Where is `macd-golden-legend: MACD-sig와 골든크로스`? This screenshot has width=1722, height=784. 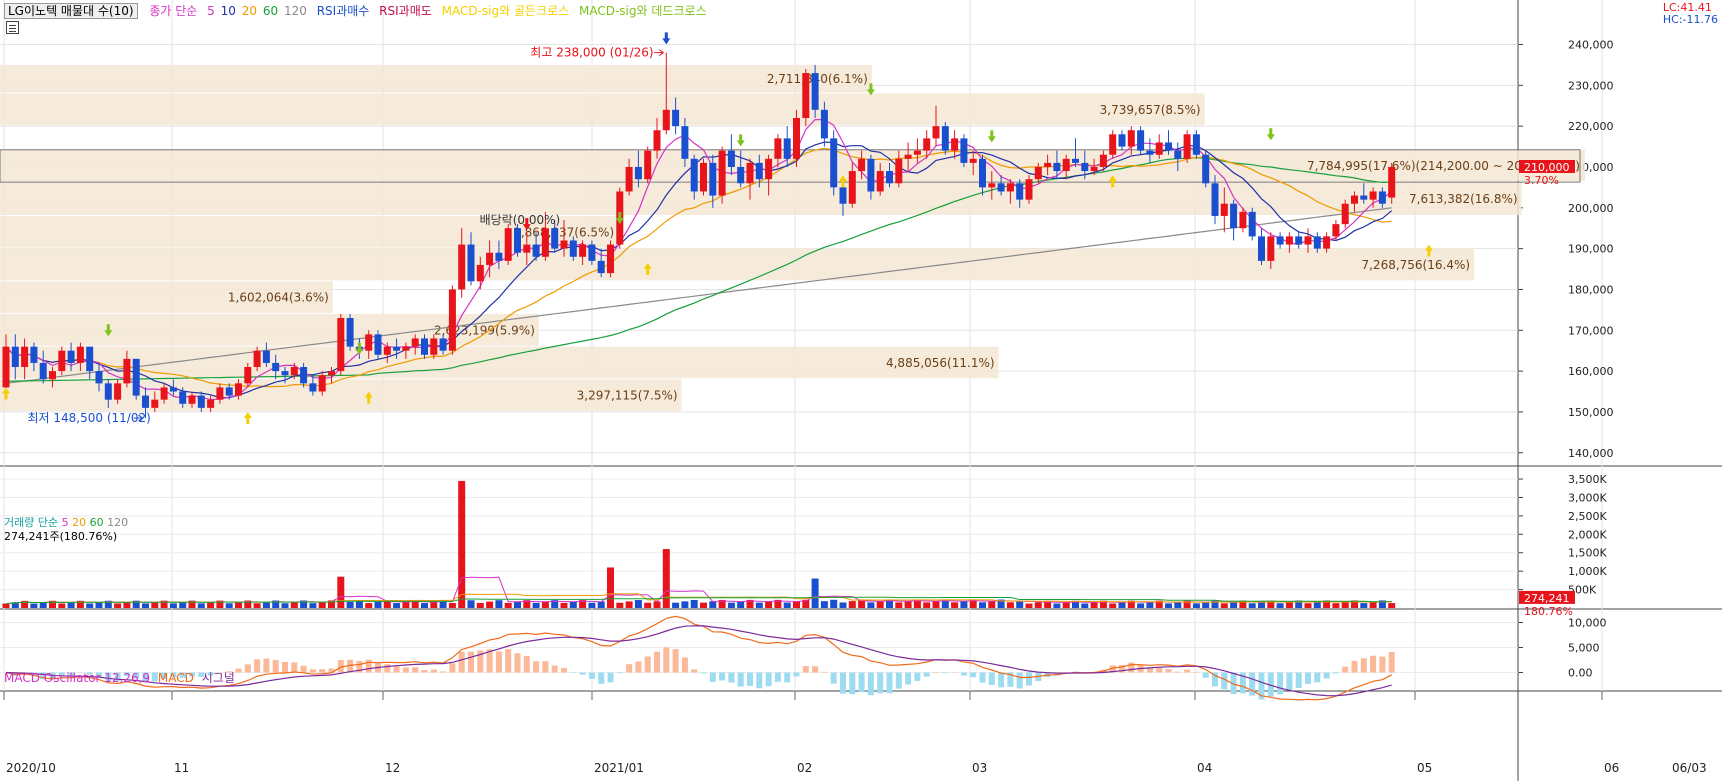 macd-golden-legend: MACD-sig와 골든크로스 is located at coordinates (506, 11).